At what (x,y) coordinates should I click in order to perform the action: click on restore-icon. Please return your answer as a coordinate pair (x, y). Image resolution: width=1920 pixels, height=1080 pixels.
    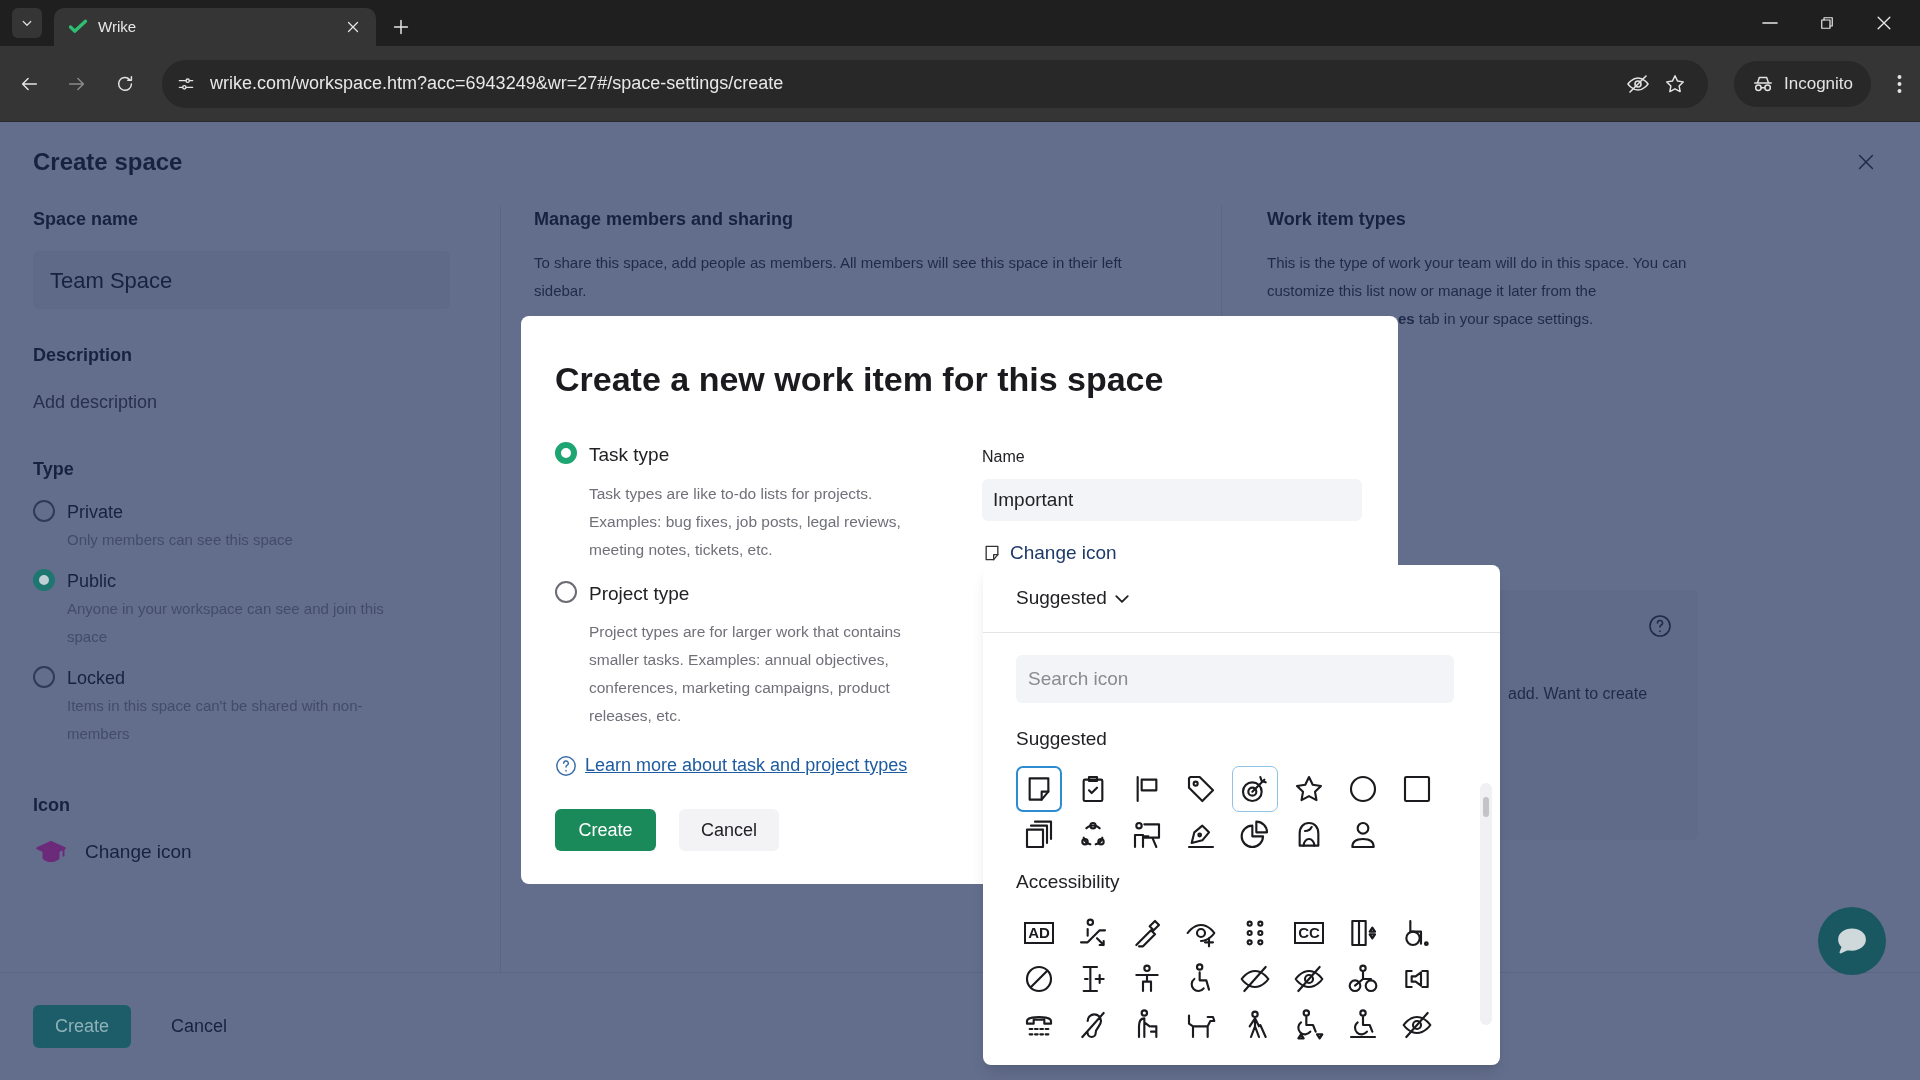
    Looking at the image, I should click on (1827, 23).